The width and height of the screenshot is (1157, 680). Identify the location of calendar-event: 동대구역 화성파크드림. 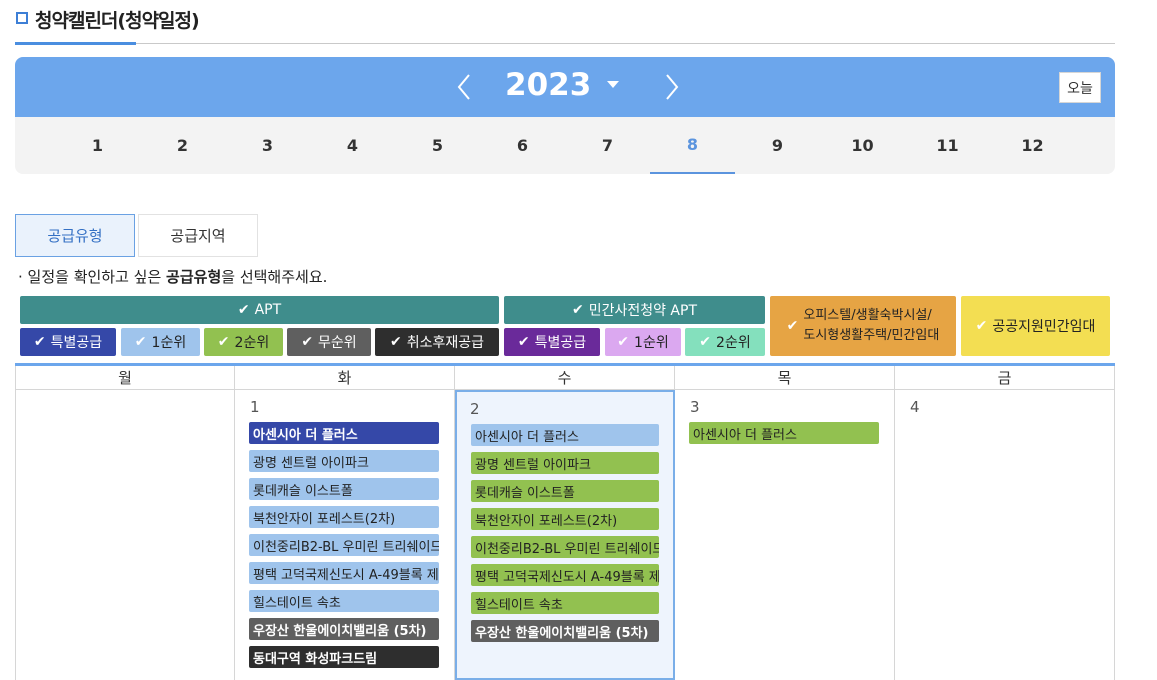
(344, 657).